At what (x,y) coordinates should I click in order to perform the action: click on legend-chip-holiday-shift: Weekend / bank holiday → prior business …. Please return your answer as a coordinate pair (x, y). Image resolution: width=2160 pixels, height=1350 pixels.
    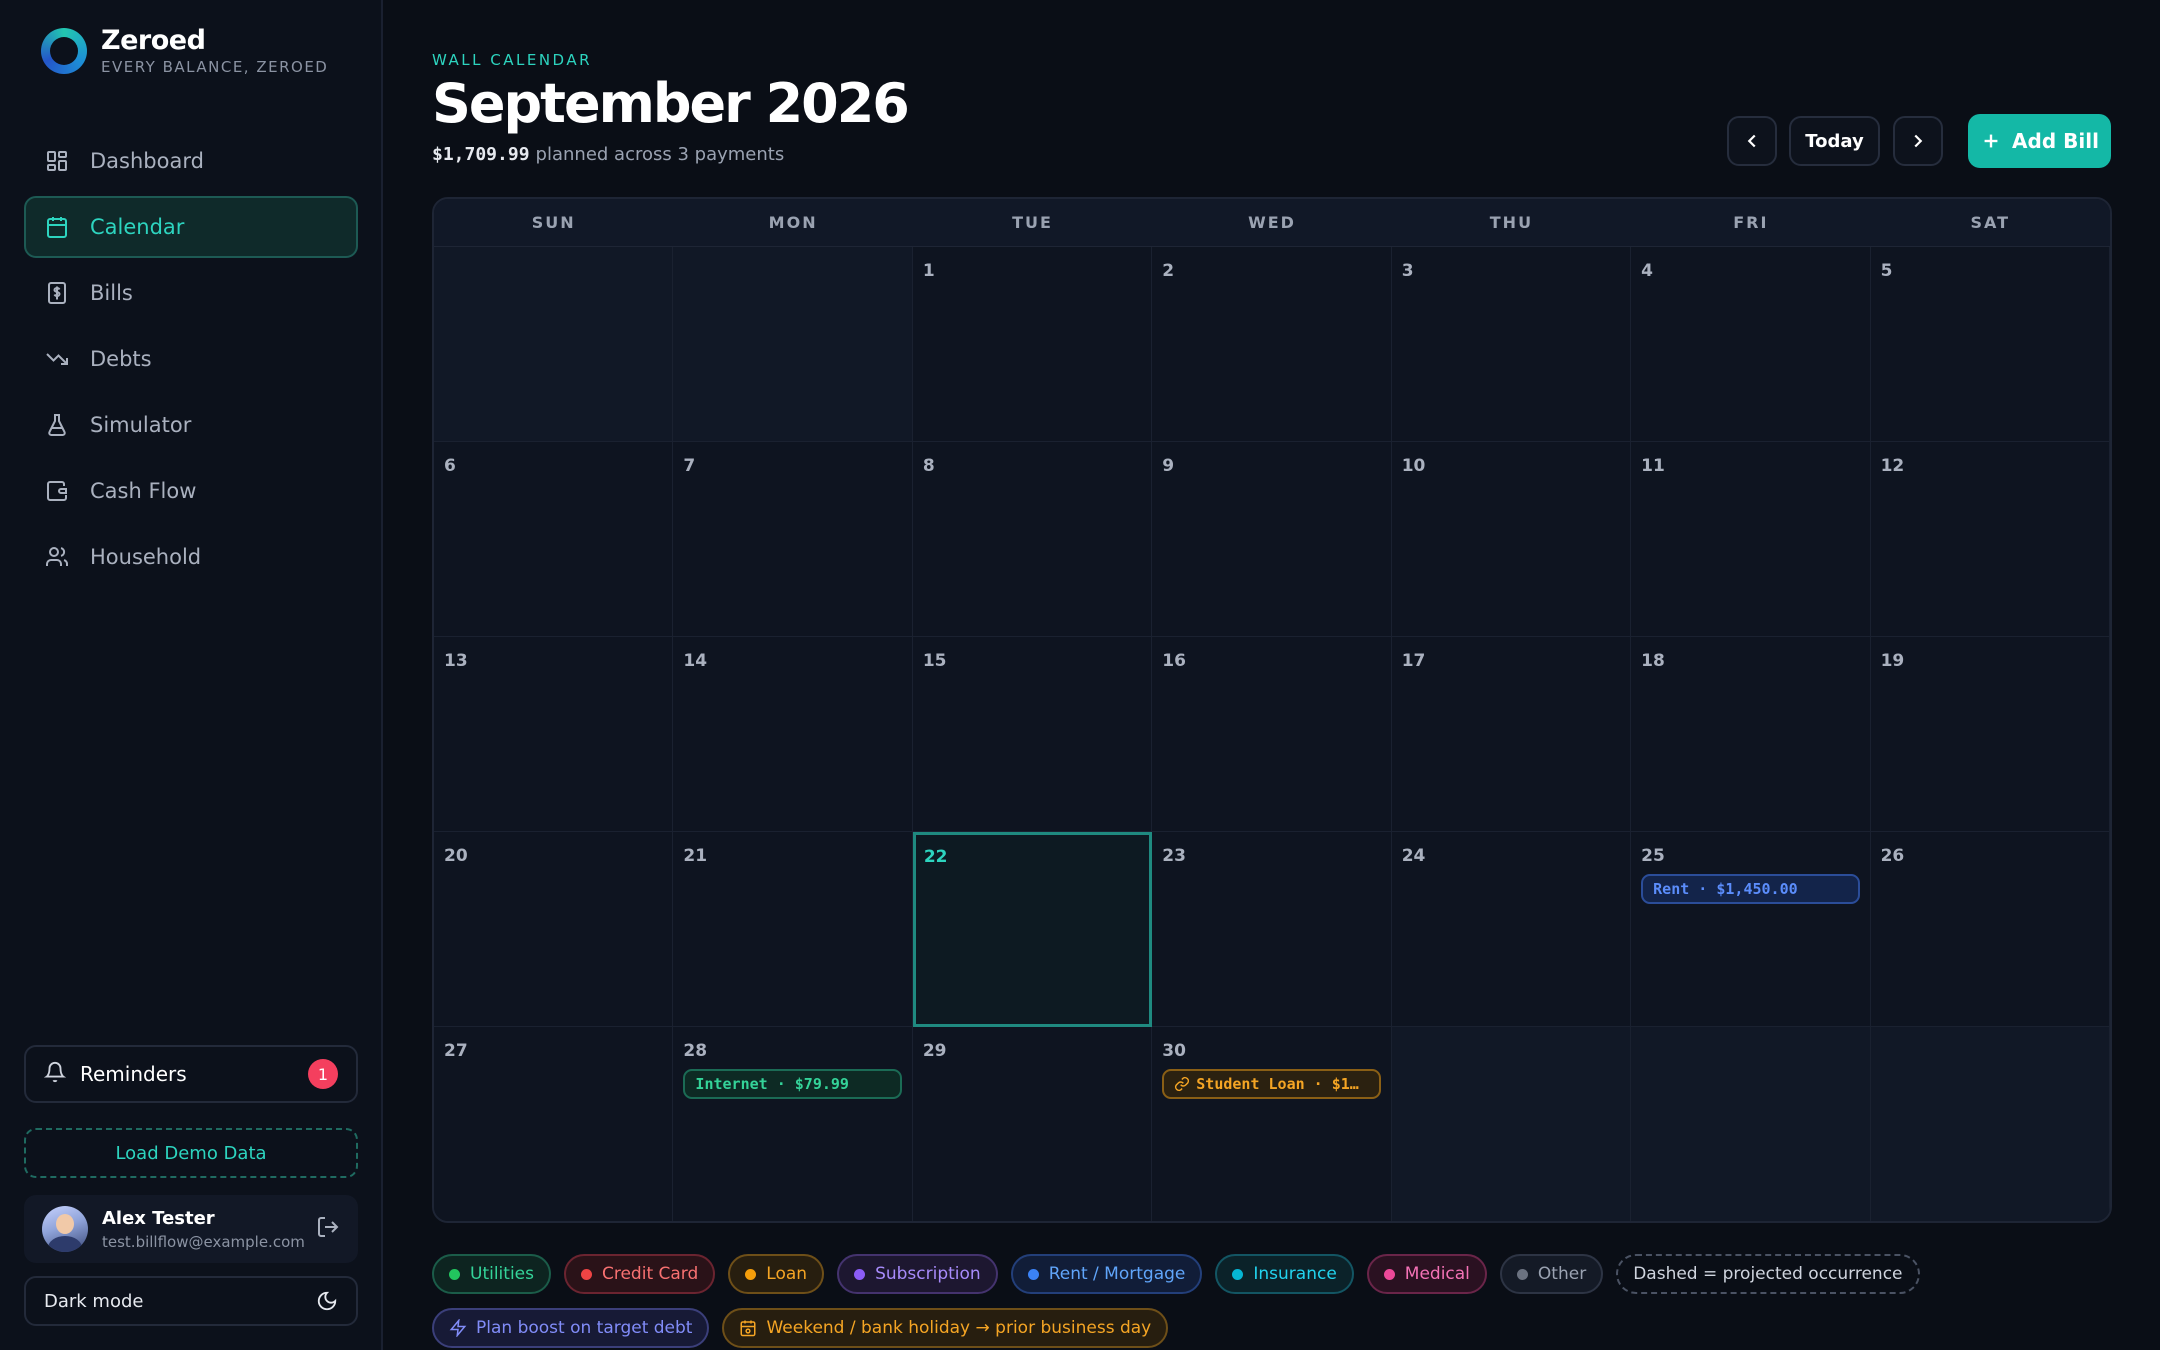
    Looking at the image, I should click on (945, 1328).